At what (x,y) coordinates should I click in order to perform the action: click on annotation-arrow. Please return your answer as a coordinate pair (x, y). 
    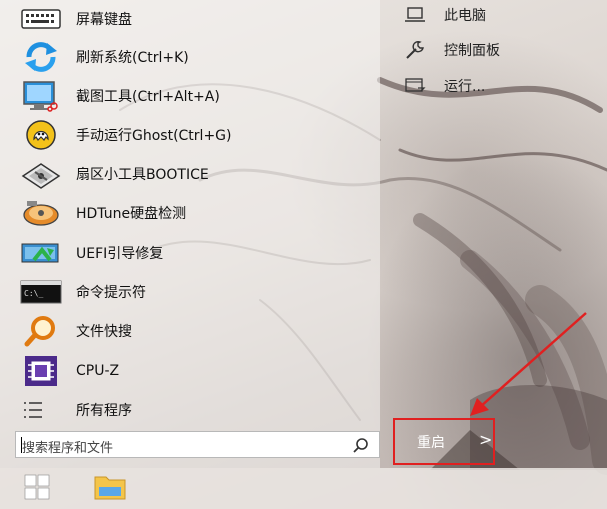
    Looking at the image, I should click on (528, 364).